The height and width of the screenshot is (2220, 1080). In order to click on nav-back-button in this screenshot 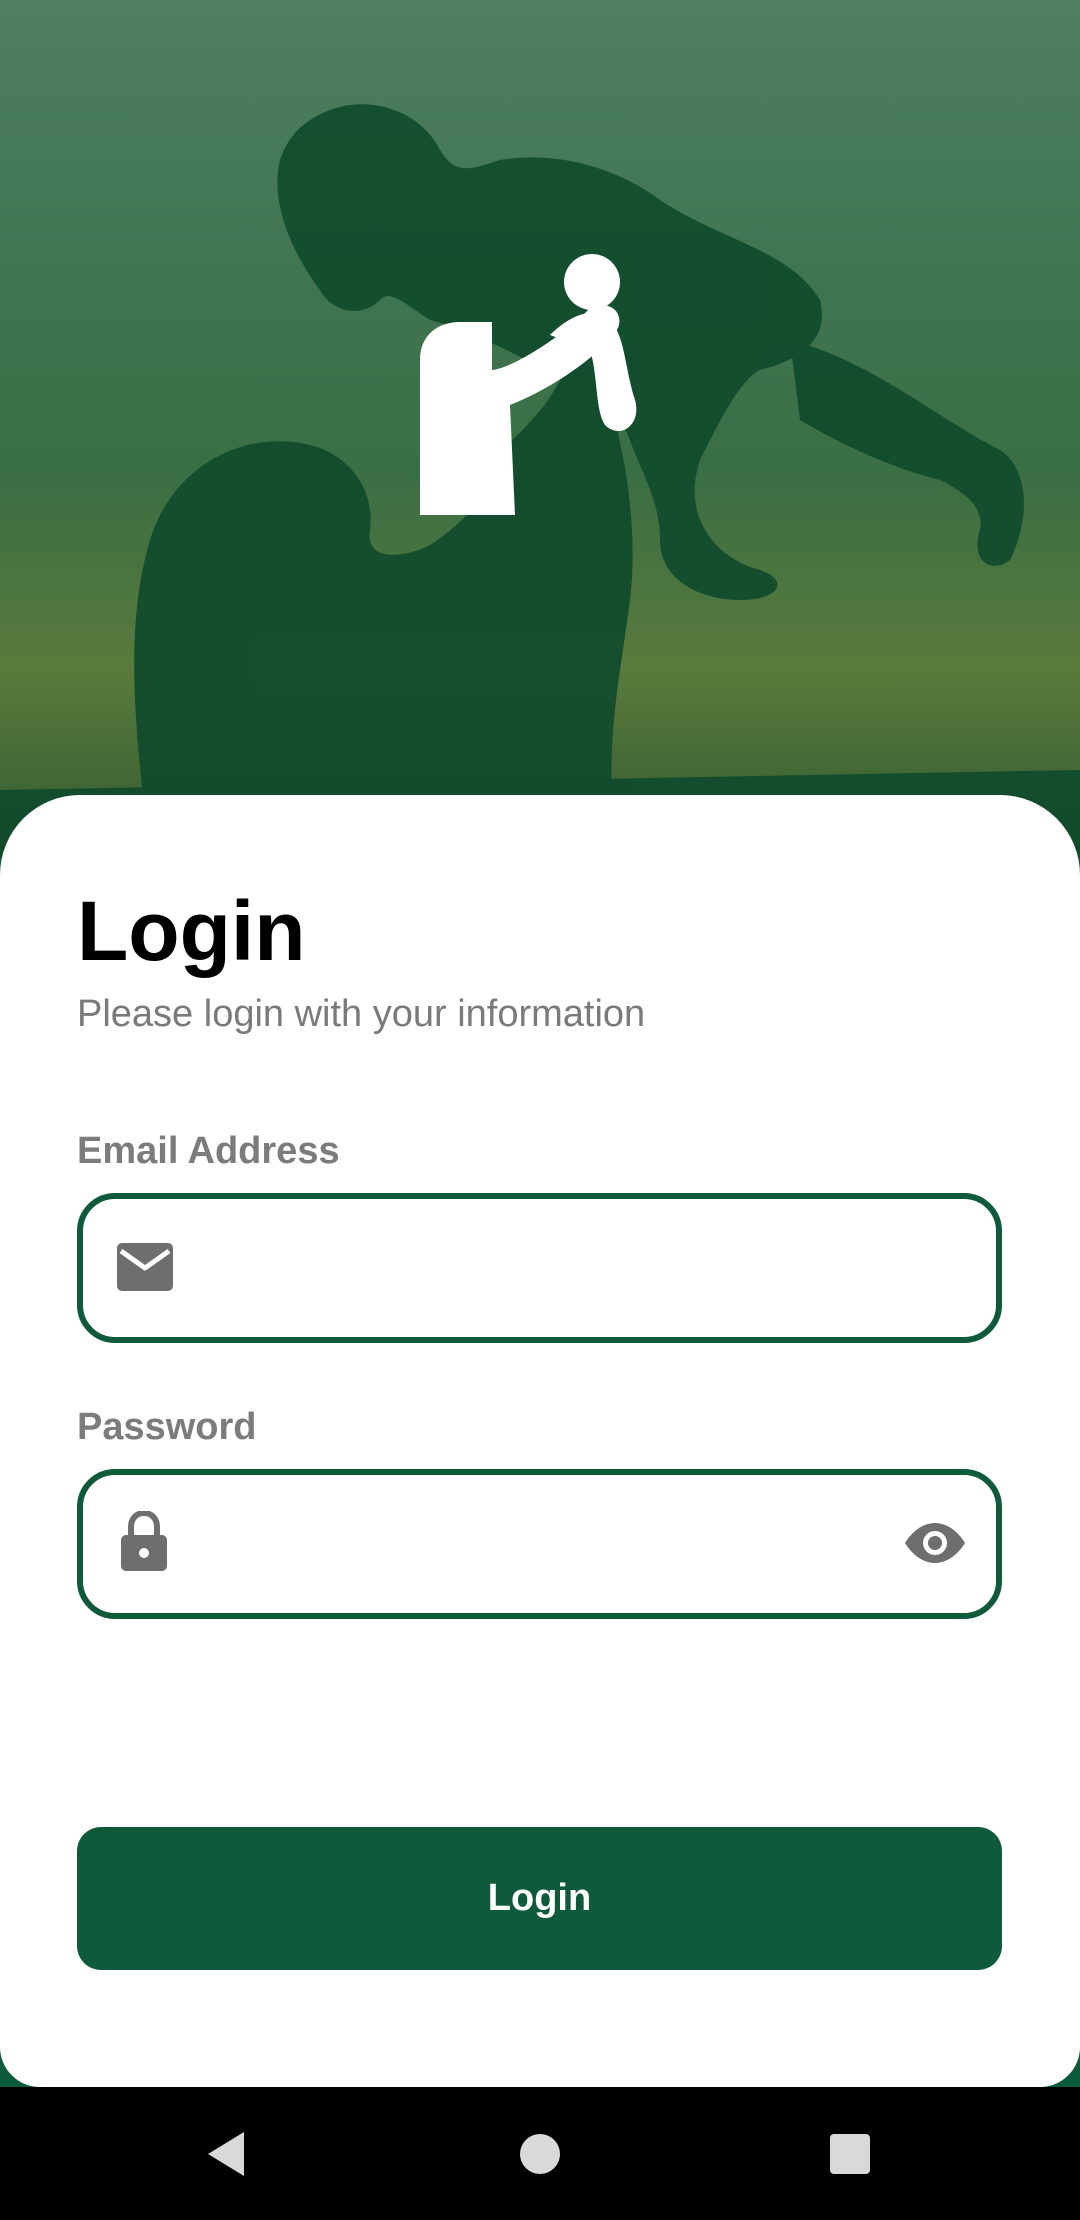, I will do `click(226, 2153)`.